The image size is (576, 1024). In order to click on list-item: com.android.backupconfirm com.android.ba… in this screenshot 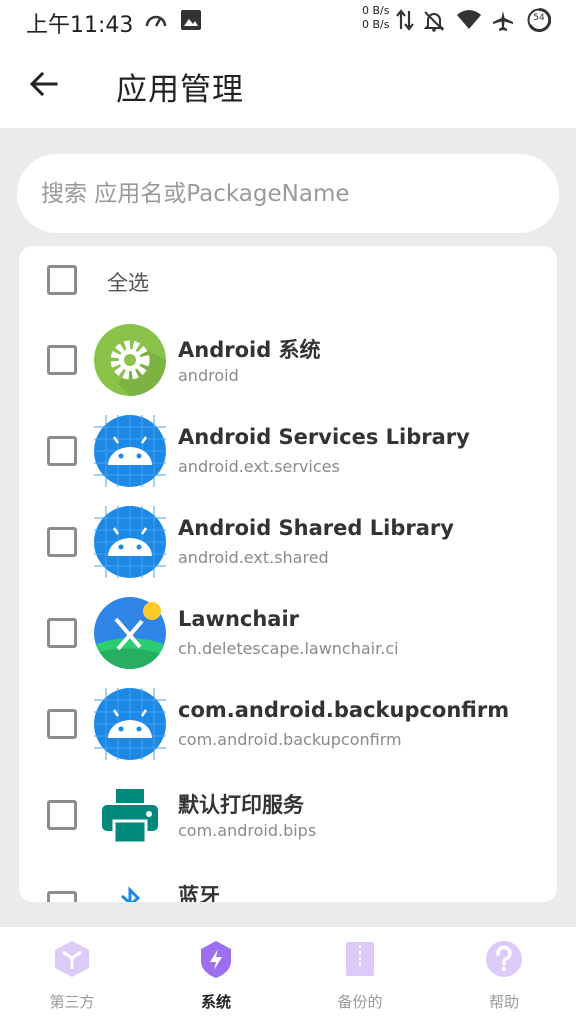, I will do `click(288, 723)`.